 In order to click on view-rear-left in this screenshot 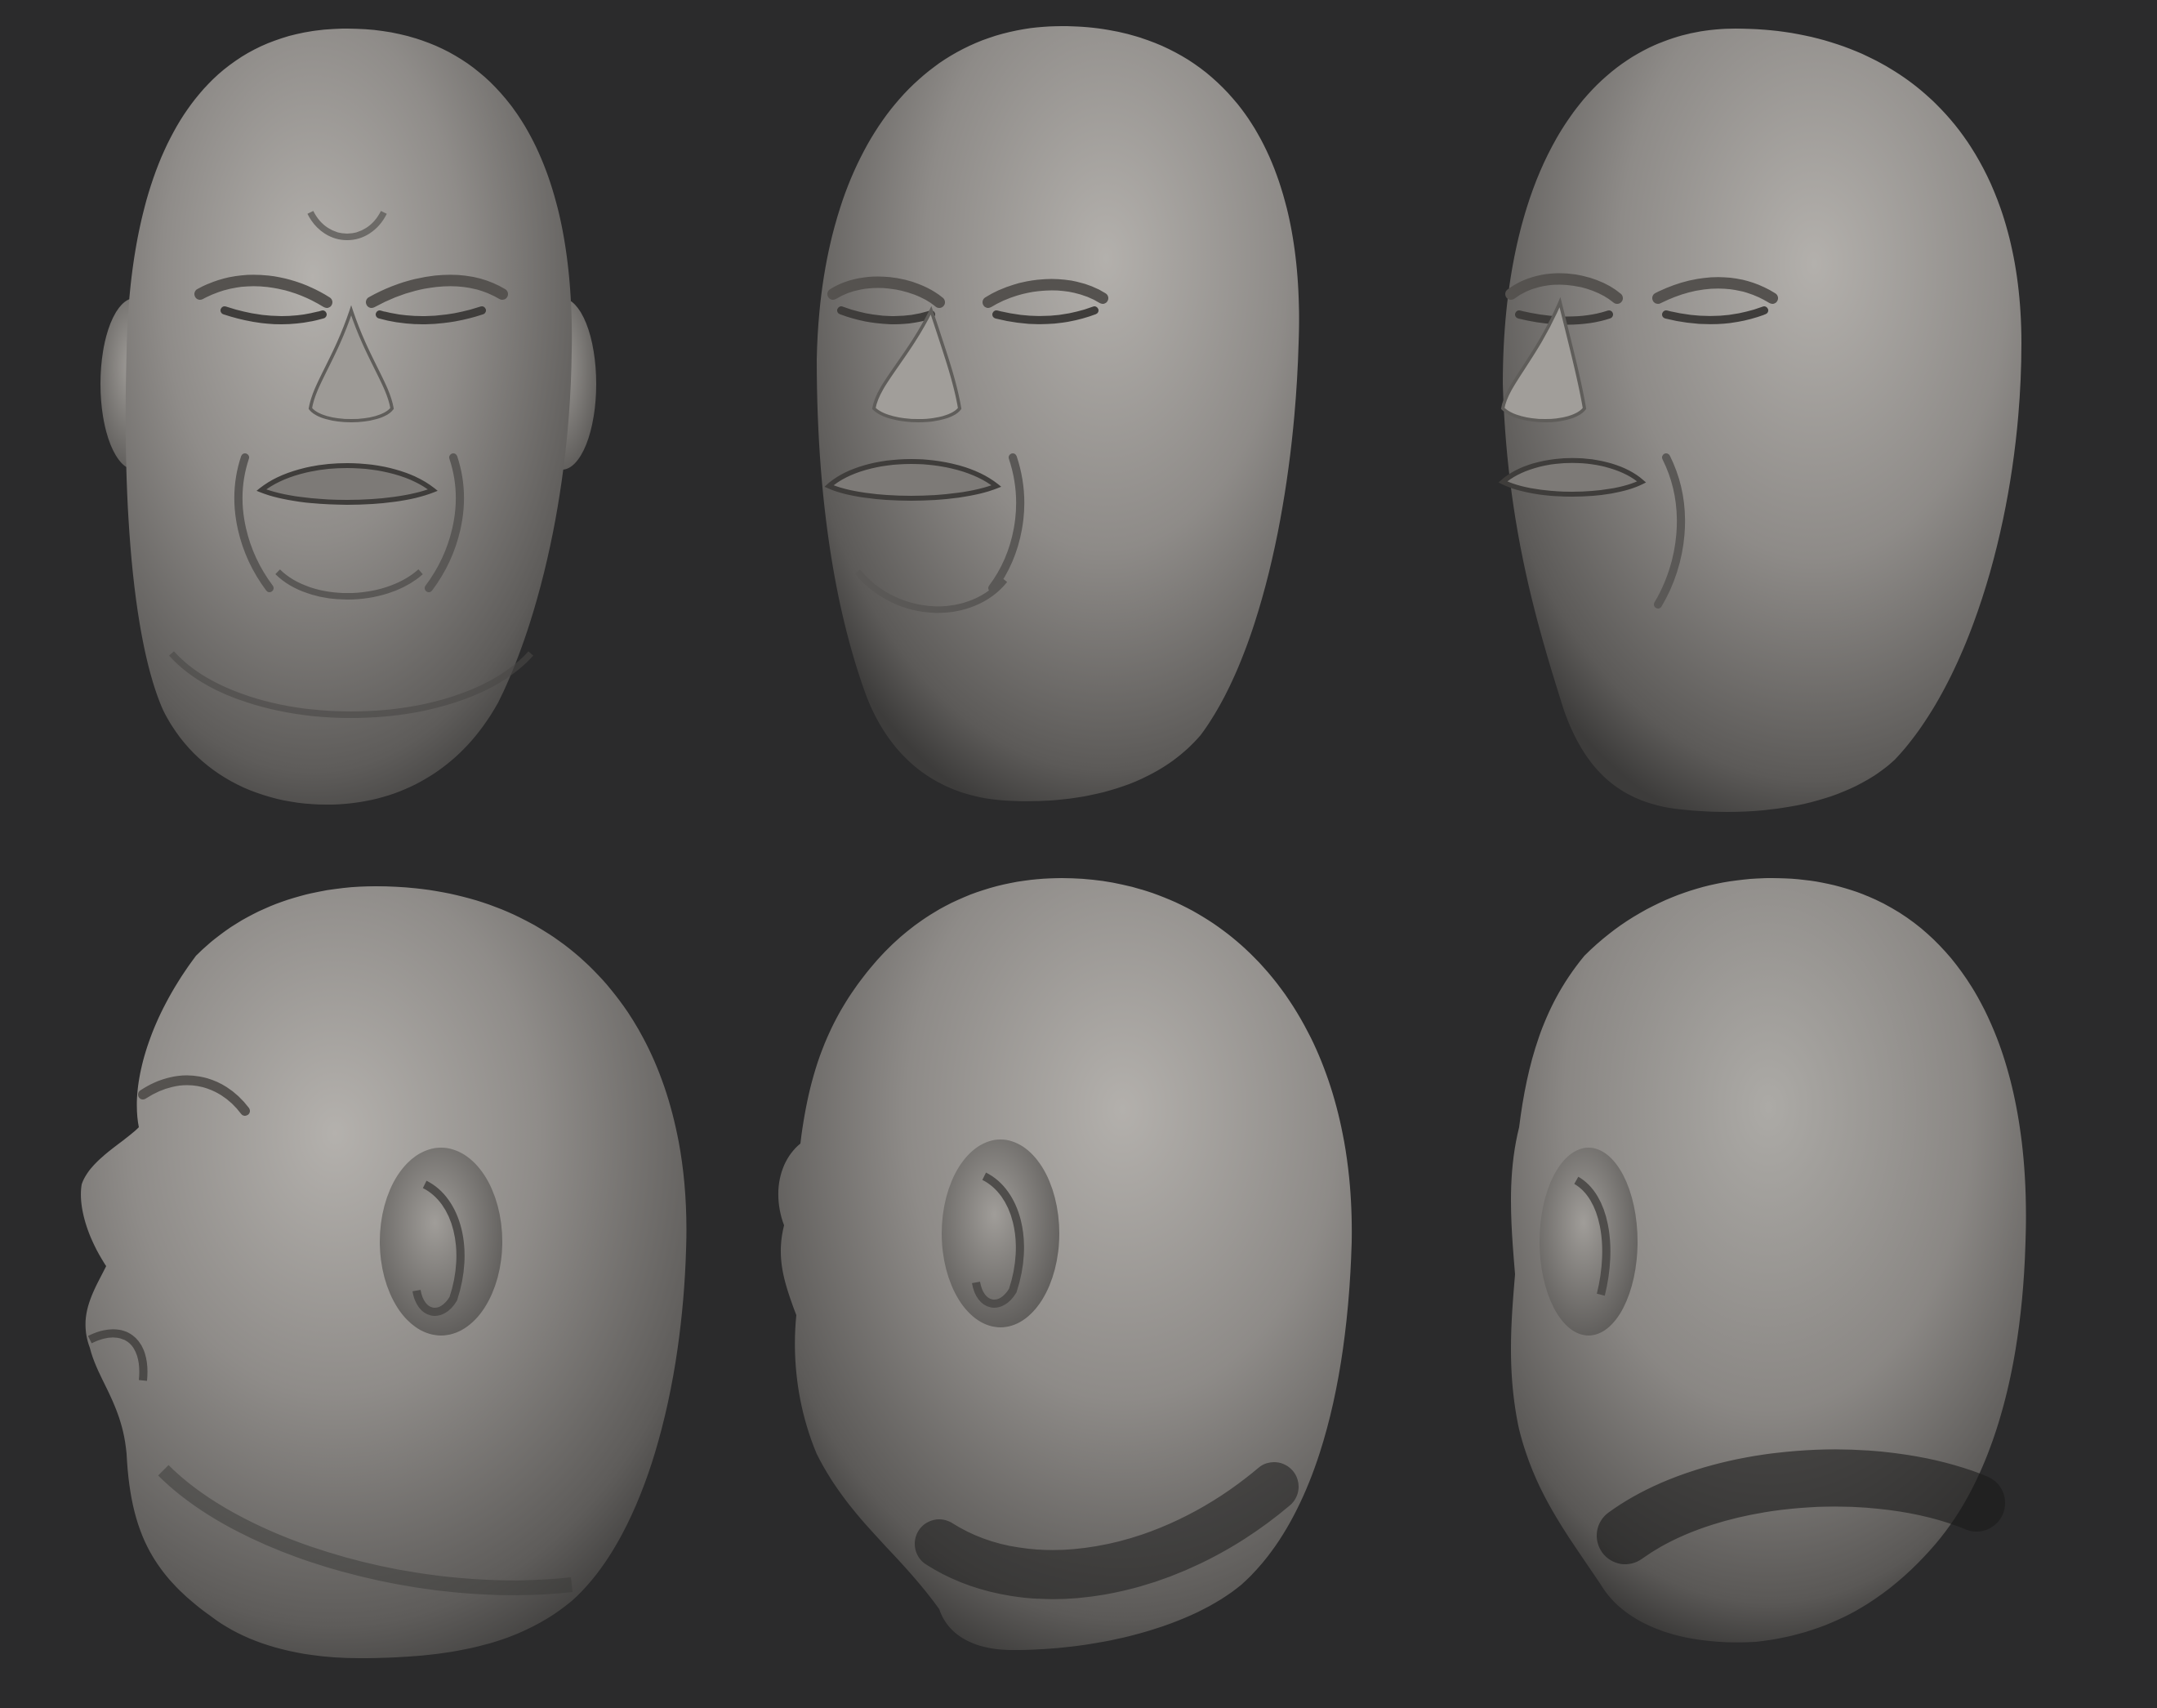, I will do `click(1065, 1264)`.